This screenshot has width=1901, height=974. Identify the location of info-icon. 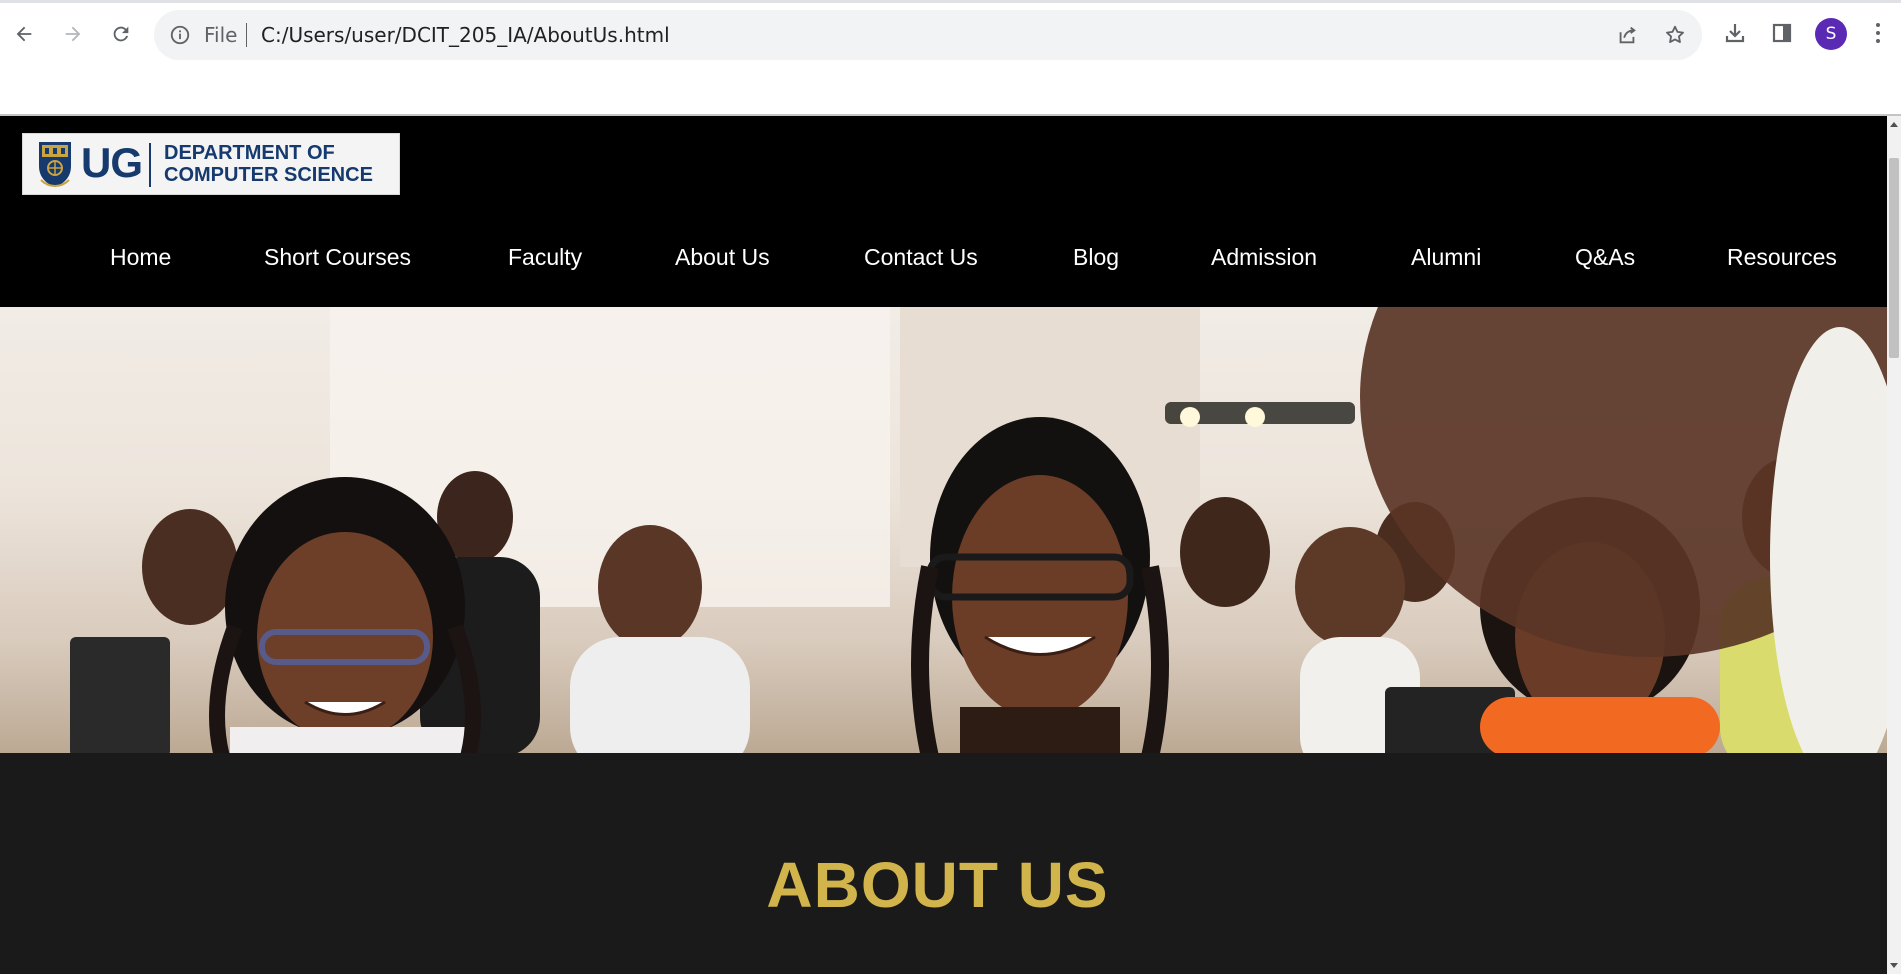
(180, 35).